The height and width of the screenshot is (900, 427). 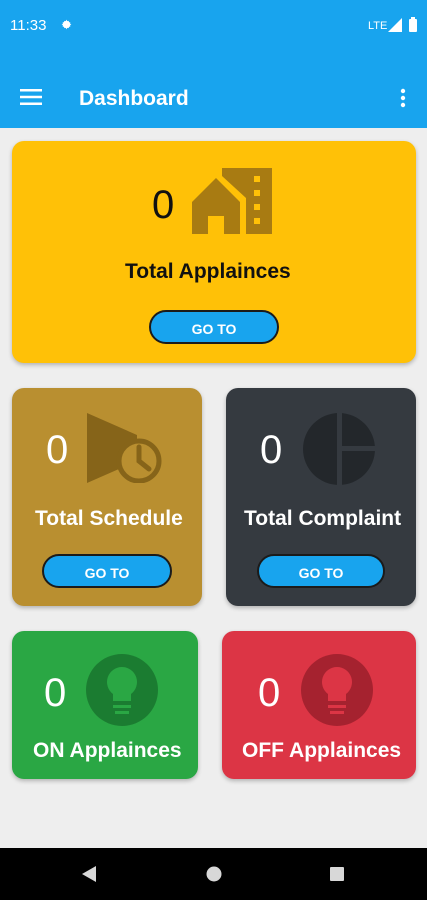 What do you see at coordinates (124, 448) in the screenshot?
I see `schedule-icon` at bounding box center [124, 448].